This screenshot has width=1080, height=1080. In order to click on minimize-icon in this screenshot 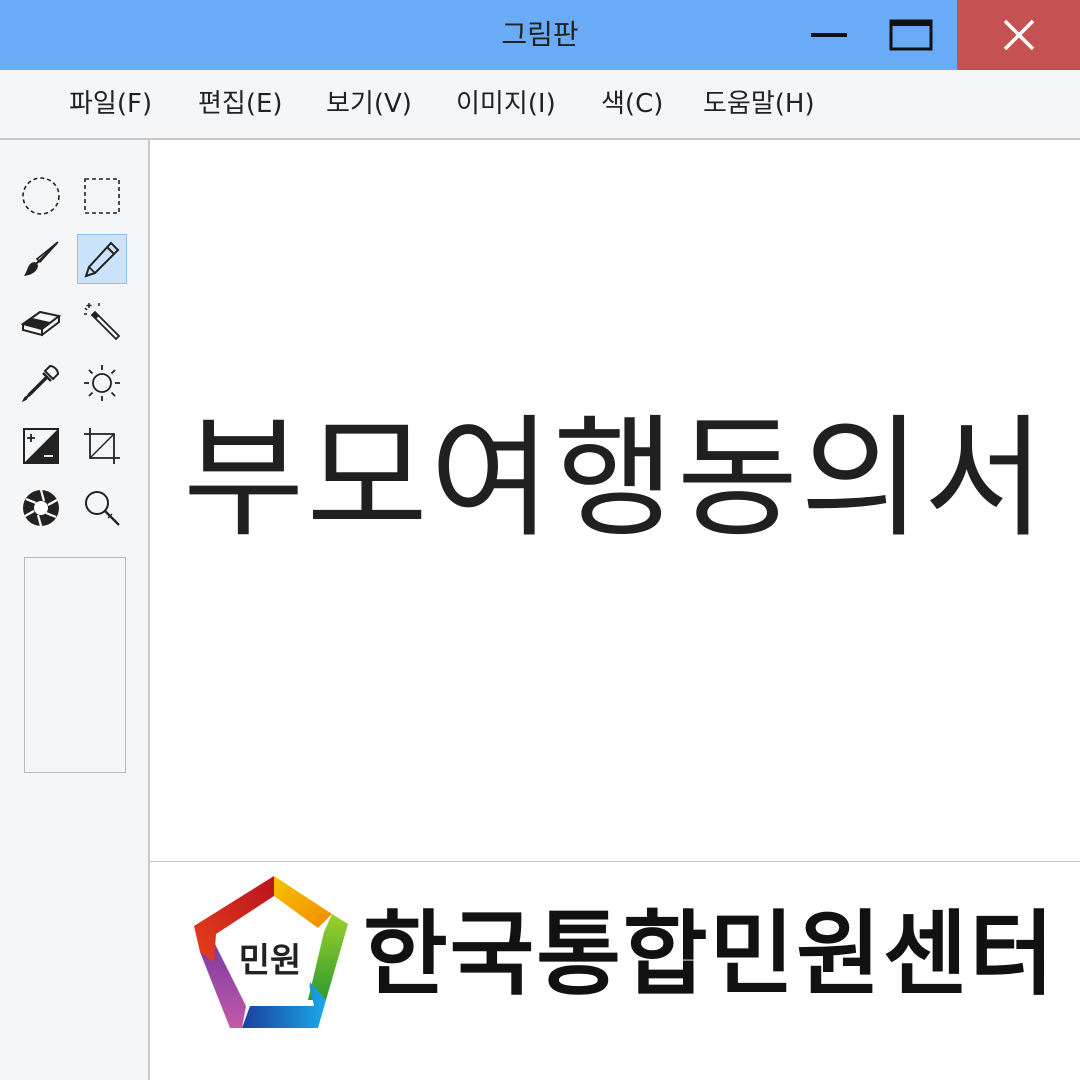, I will do `click(829, 35)`.